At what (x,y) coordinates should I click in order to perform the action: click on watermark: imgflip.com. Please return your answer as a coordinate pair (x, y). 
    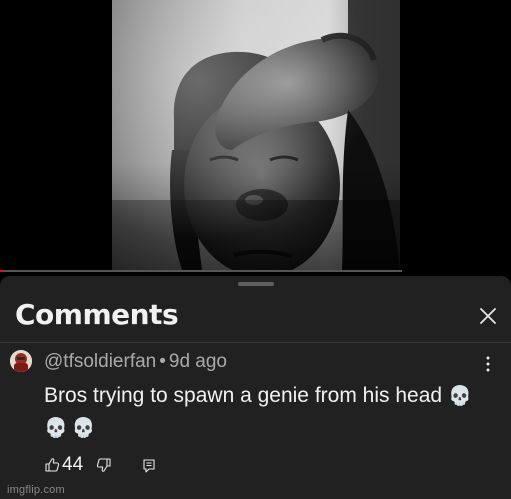
    Looking at the image, I should click on (36, 490).